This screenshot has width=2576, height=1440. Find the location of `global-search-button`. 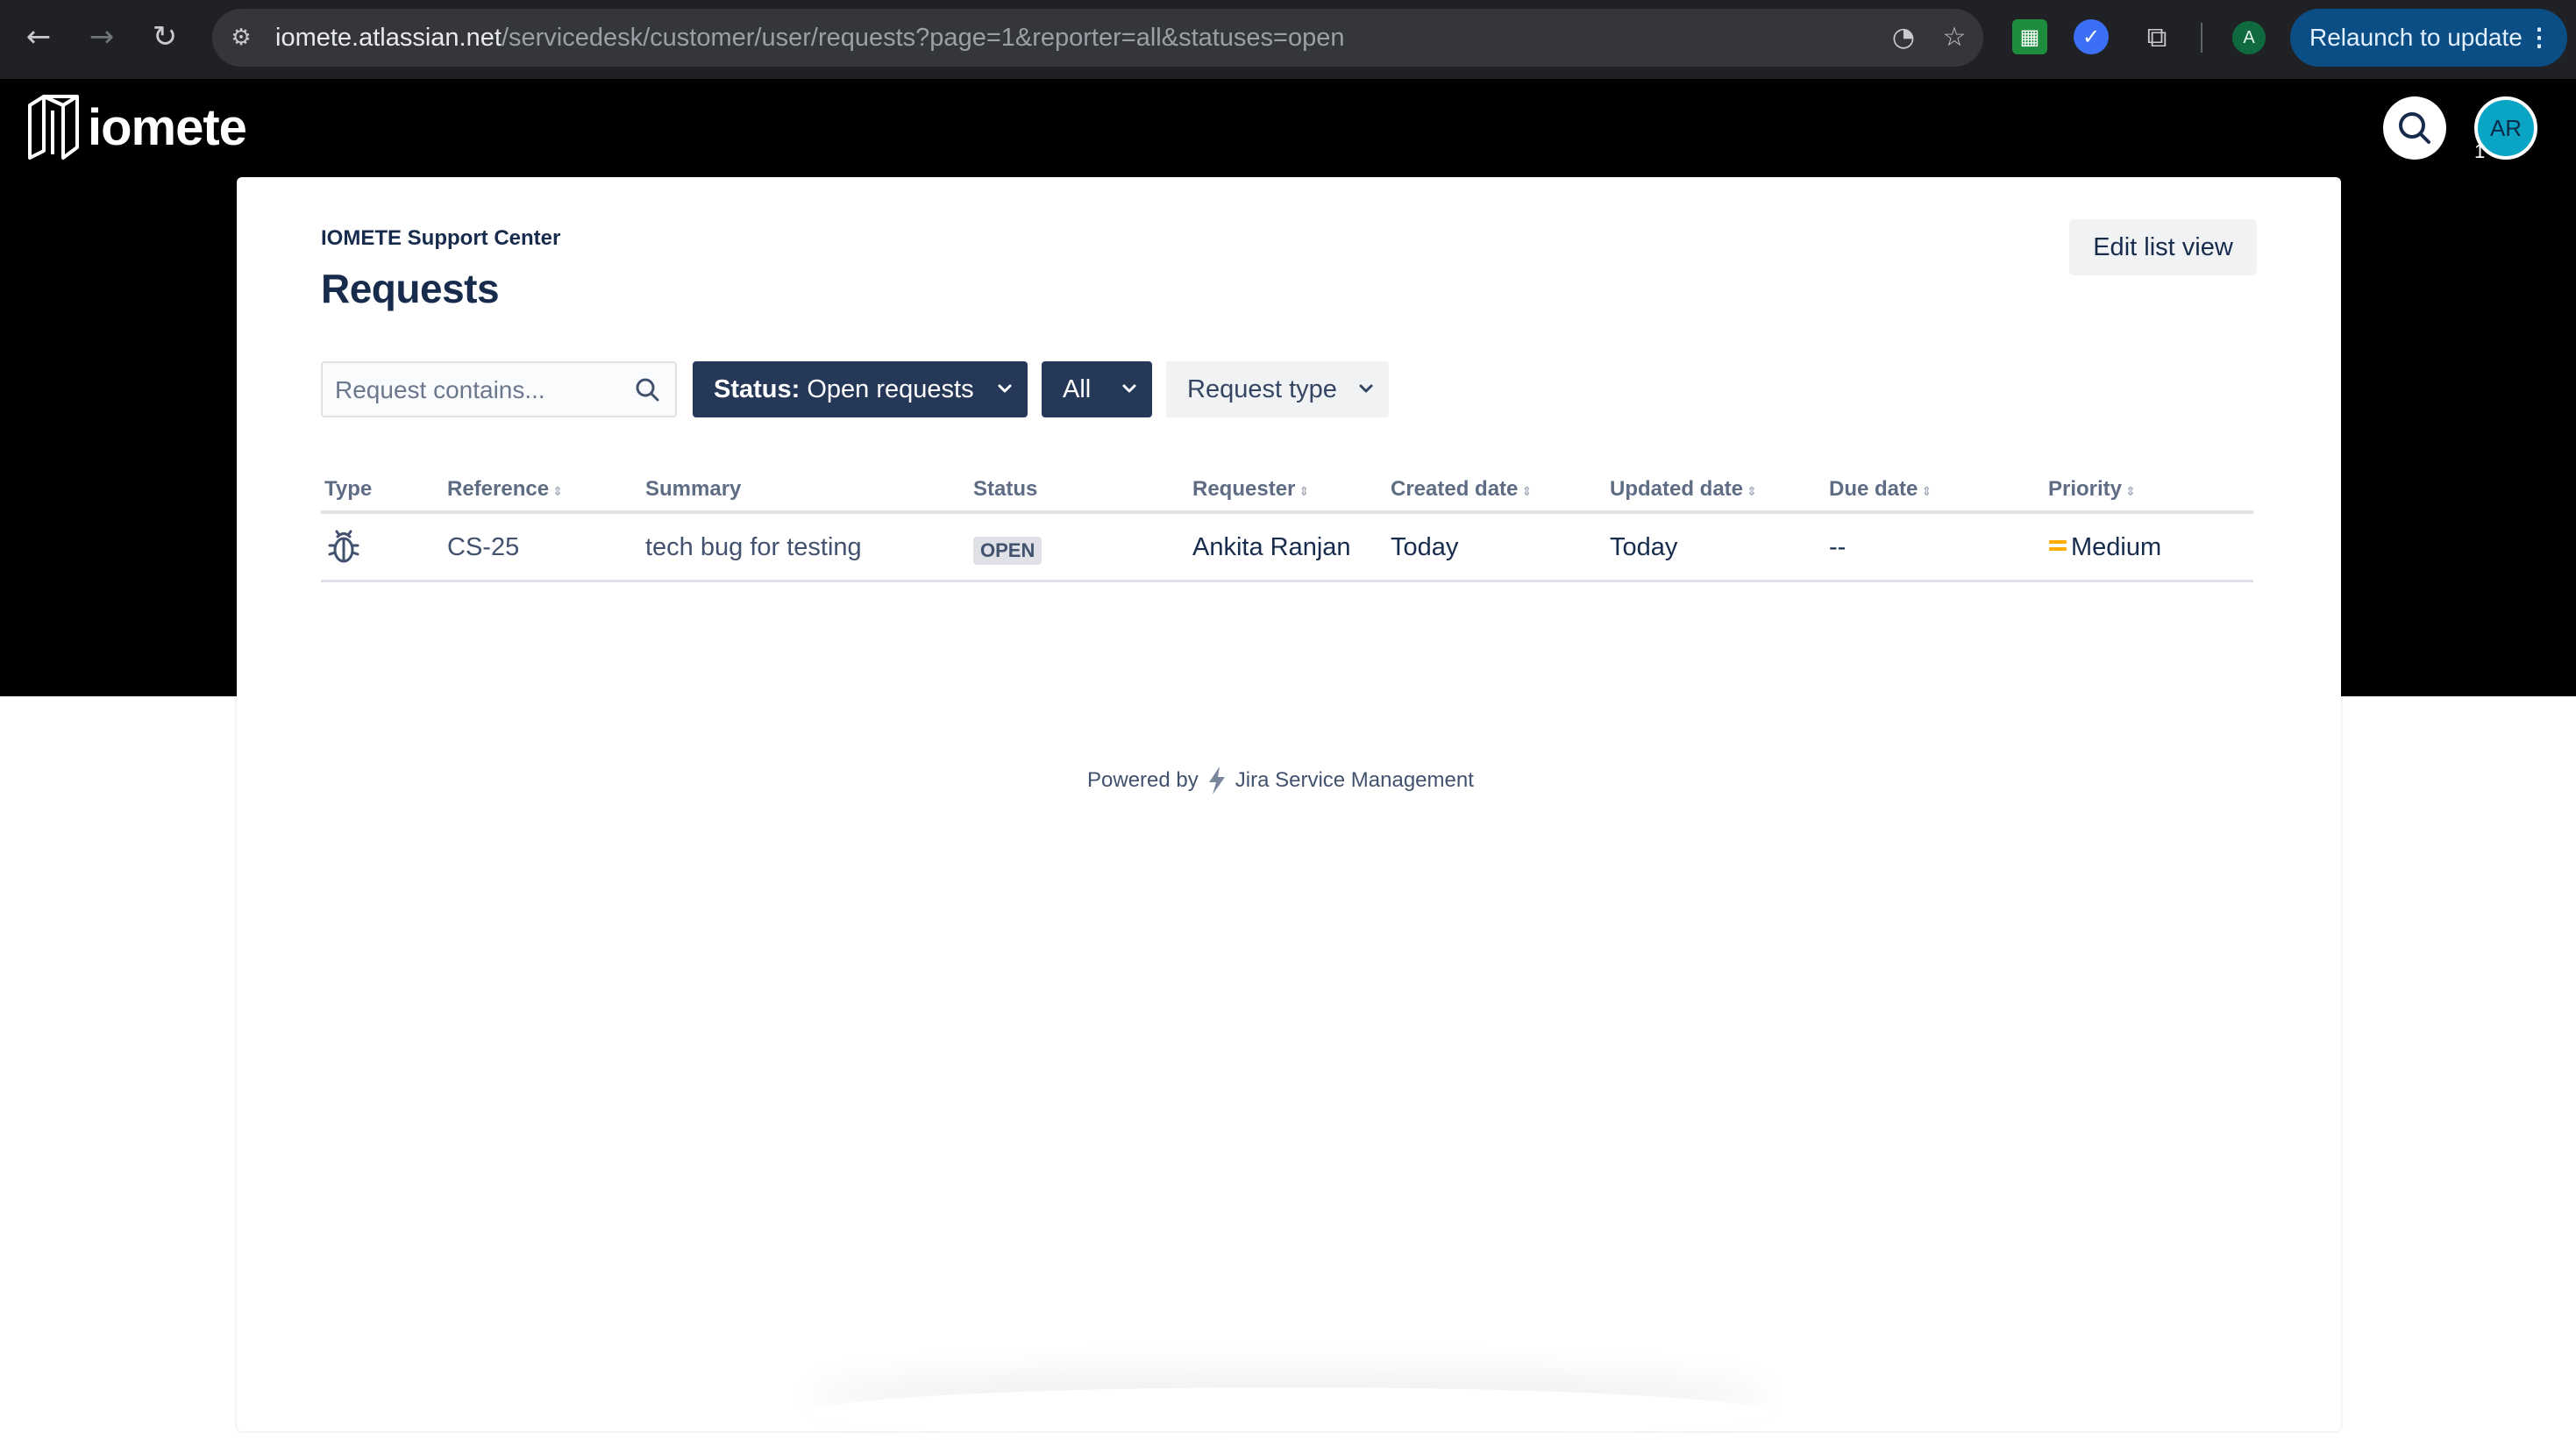

global-search-button is located at coordinates (2414, 128).